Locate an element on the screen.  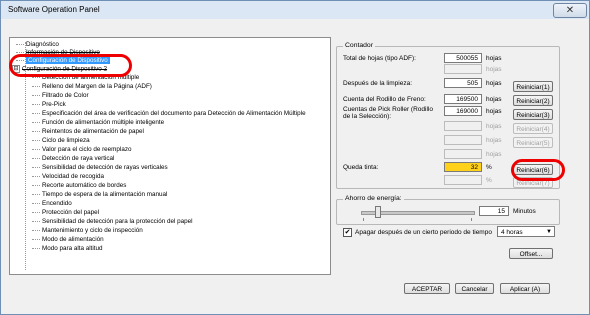
tree-item-label: Relleno del Margen de la Página (ADF) is located at coordinates (97, 86).